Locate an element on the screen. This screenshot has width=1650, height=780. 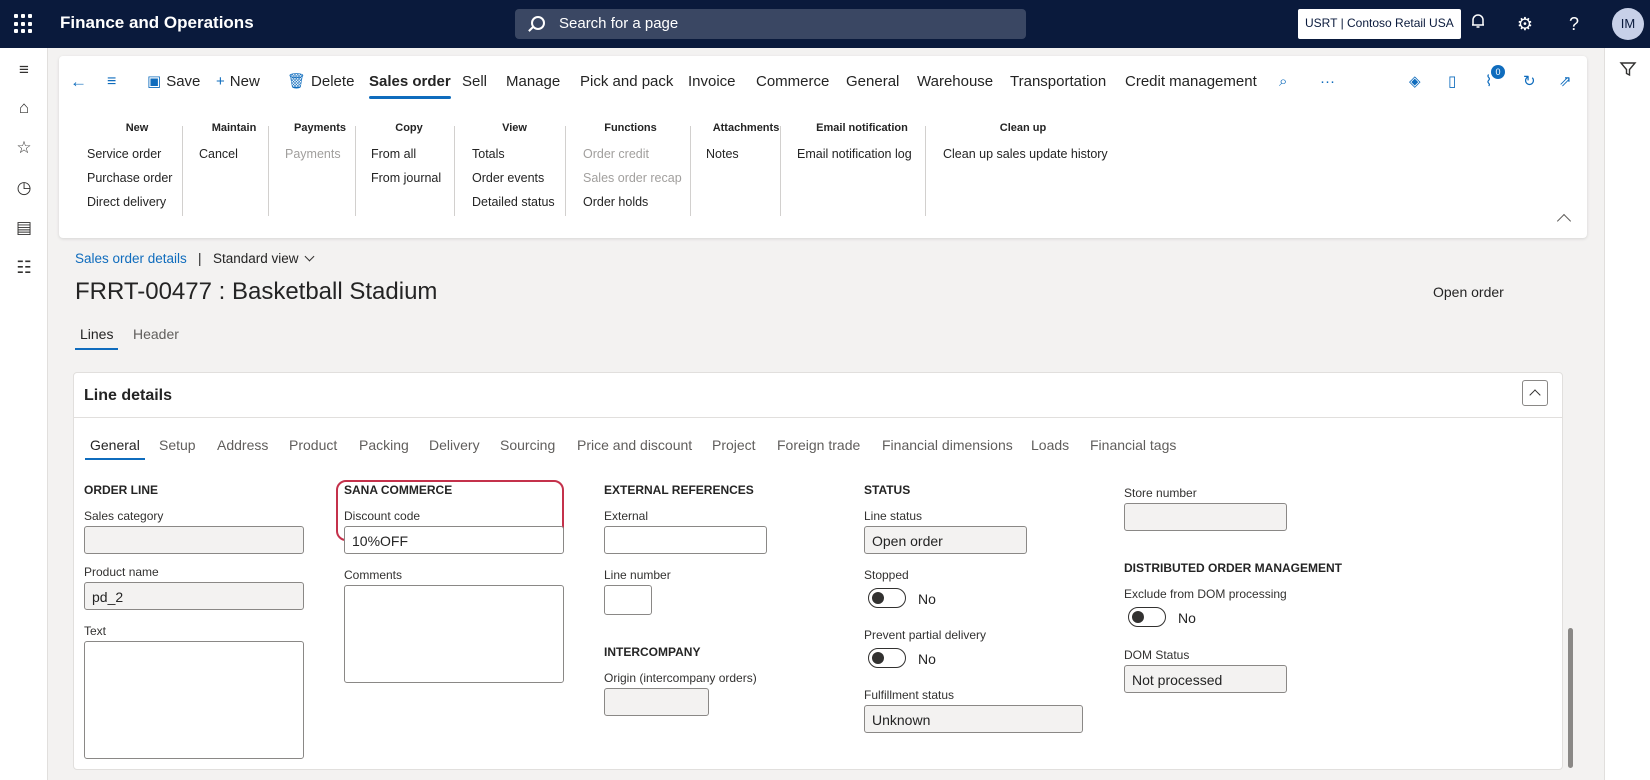
totals-button: Totals is located at coordinates (514, 158).